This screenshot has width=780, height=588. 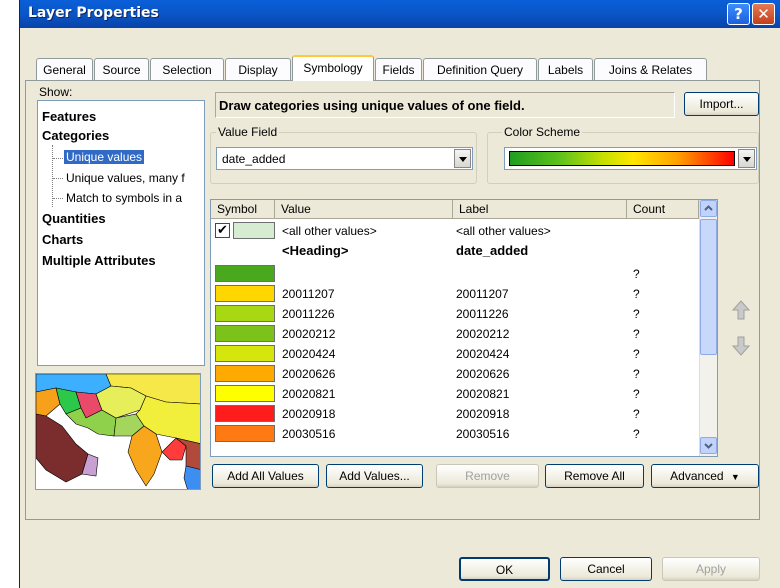 I want to click on close-button: ✕, so click(x=763, y=14).